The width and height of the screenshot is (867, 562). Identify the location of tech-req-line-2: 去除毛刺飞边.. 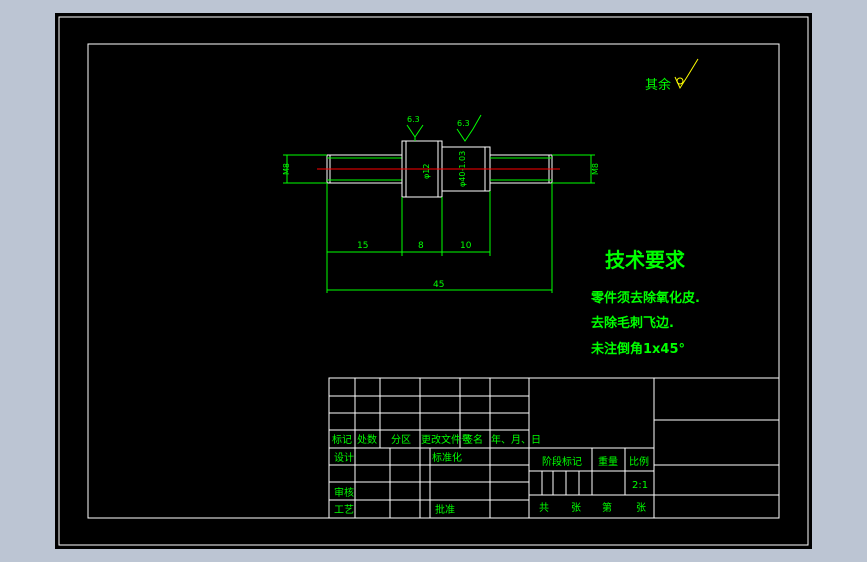
(632, 323).